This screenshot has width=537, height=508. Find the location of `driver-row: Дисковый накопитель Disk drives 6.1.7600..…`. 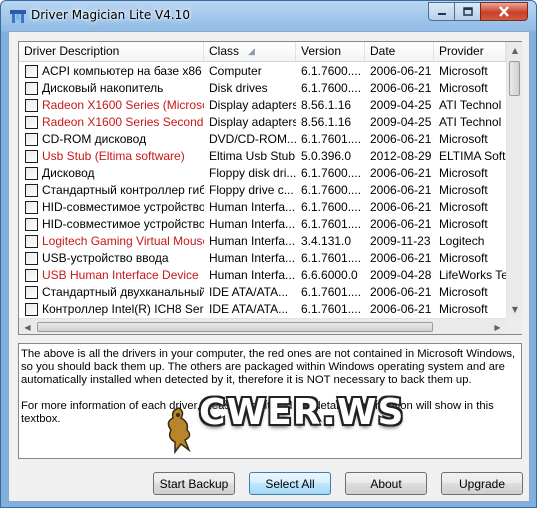

driver-row: Дисковый накопитель Disk drives 6.1.7600..… is located at coordinates (262, 88).